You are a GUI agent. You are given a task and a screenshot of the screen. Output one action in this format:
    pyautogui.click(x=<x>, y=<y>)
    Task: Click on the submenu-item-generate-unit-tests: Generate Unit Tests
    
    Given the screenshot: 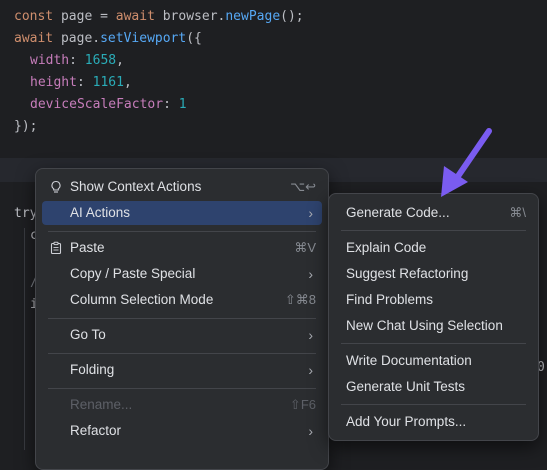 What is the action you would take?
    pyautogui.click(x=433, y=387)
    